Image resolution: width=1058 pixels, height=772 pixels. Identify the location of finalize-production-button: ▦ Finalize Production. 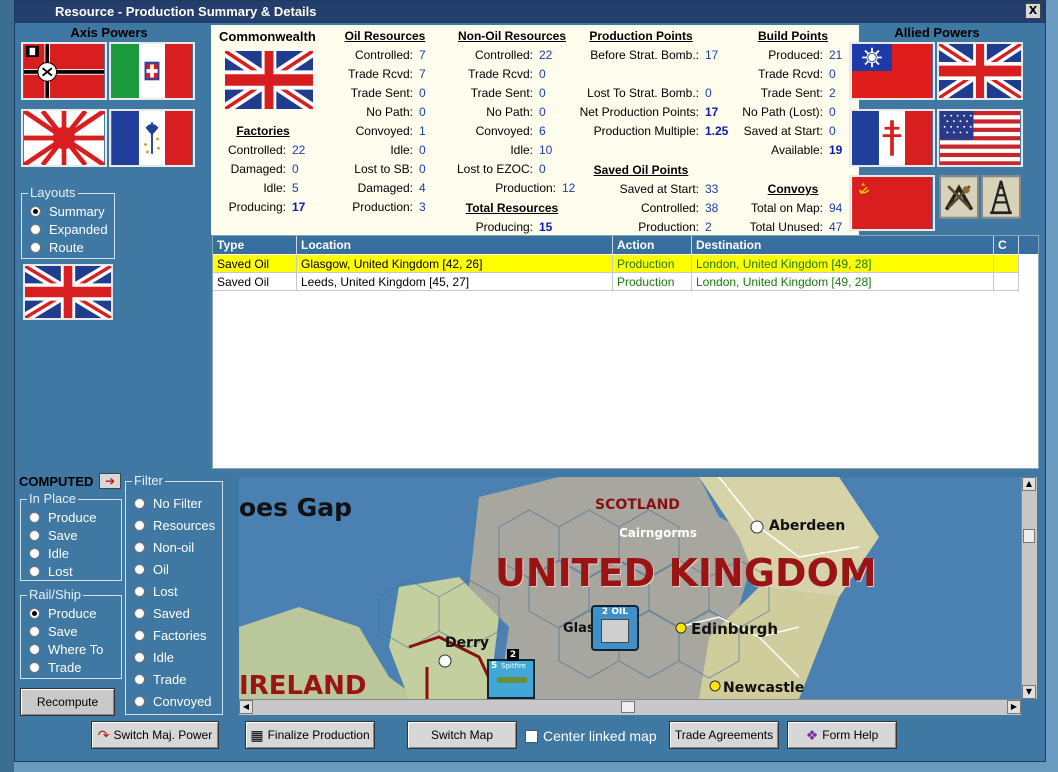
(310, 735).